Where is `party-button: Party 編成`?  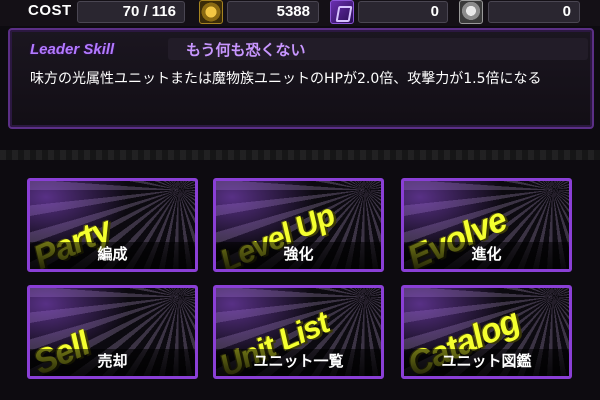 party-button: Party 編成 is located at coordinates (112, 225).